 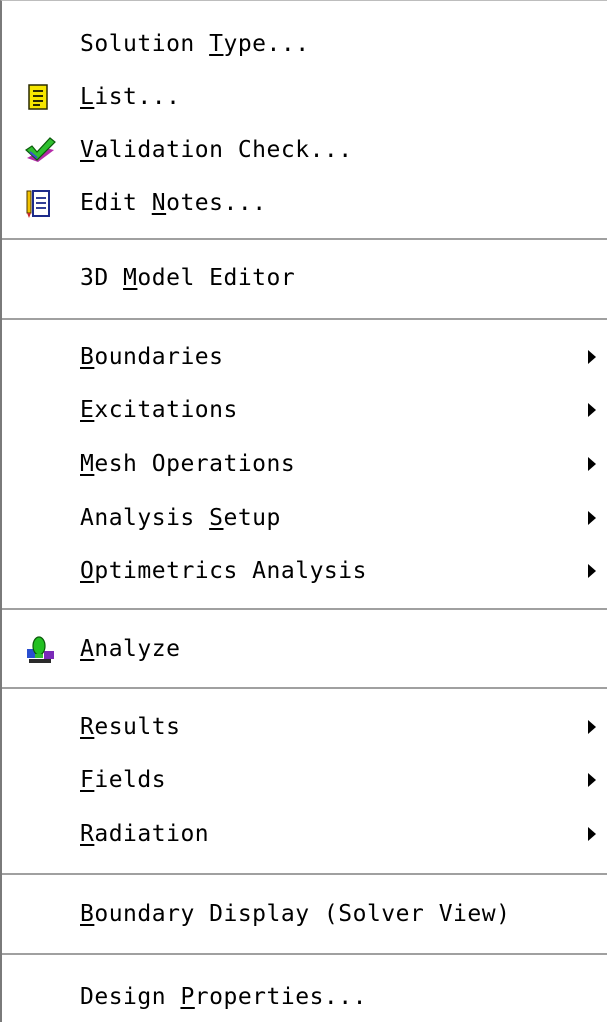 I want to click on list-document-icon, so click(x=38, y=97).